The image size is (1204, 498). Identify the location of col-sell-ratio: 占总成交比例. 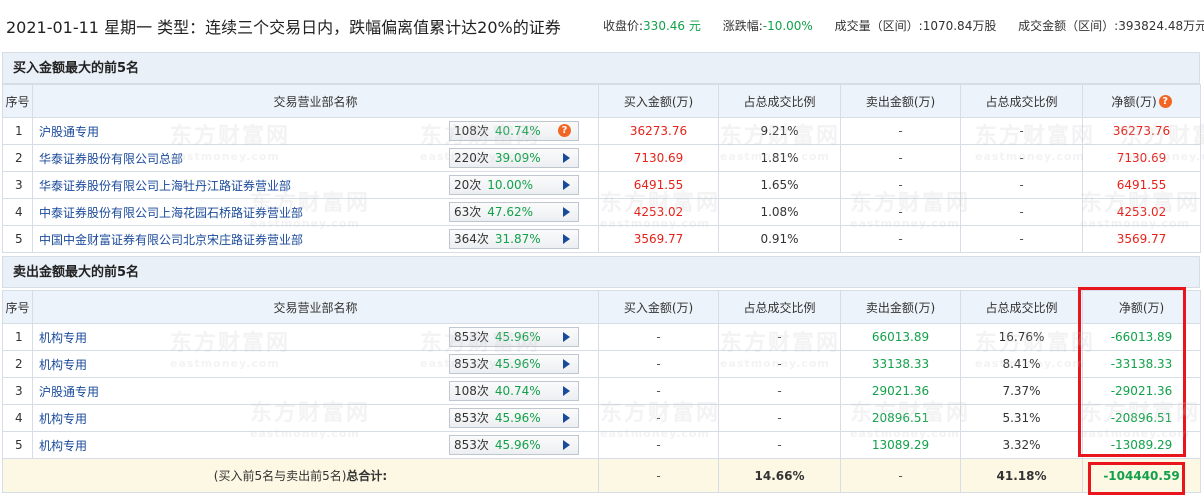
(1021, 101).